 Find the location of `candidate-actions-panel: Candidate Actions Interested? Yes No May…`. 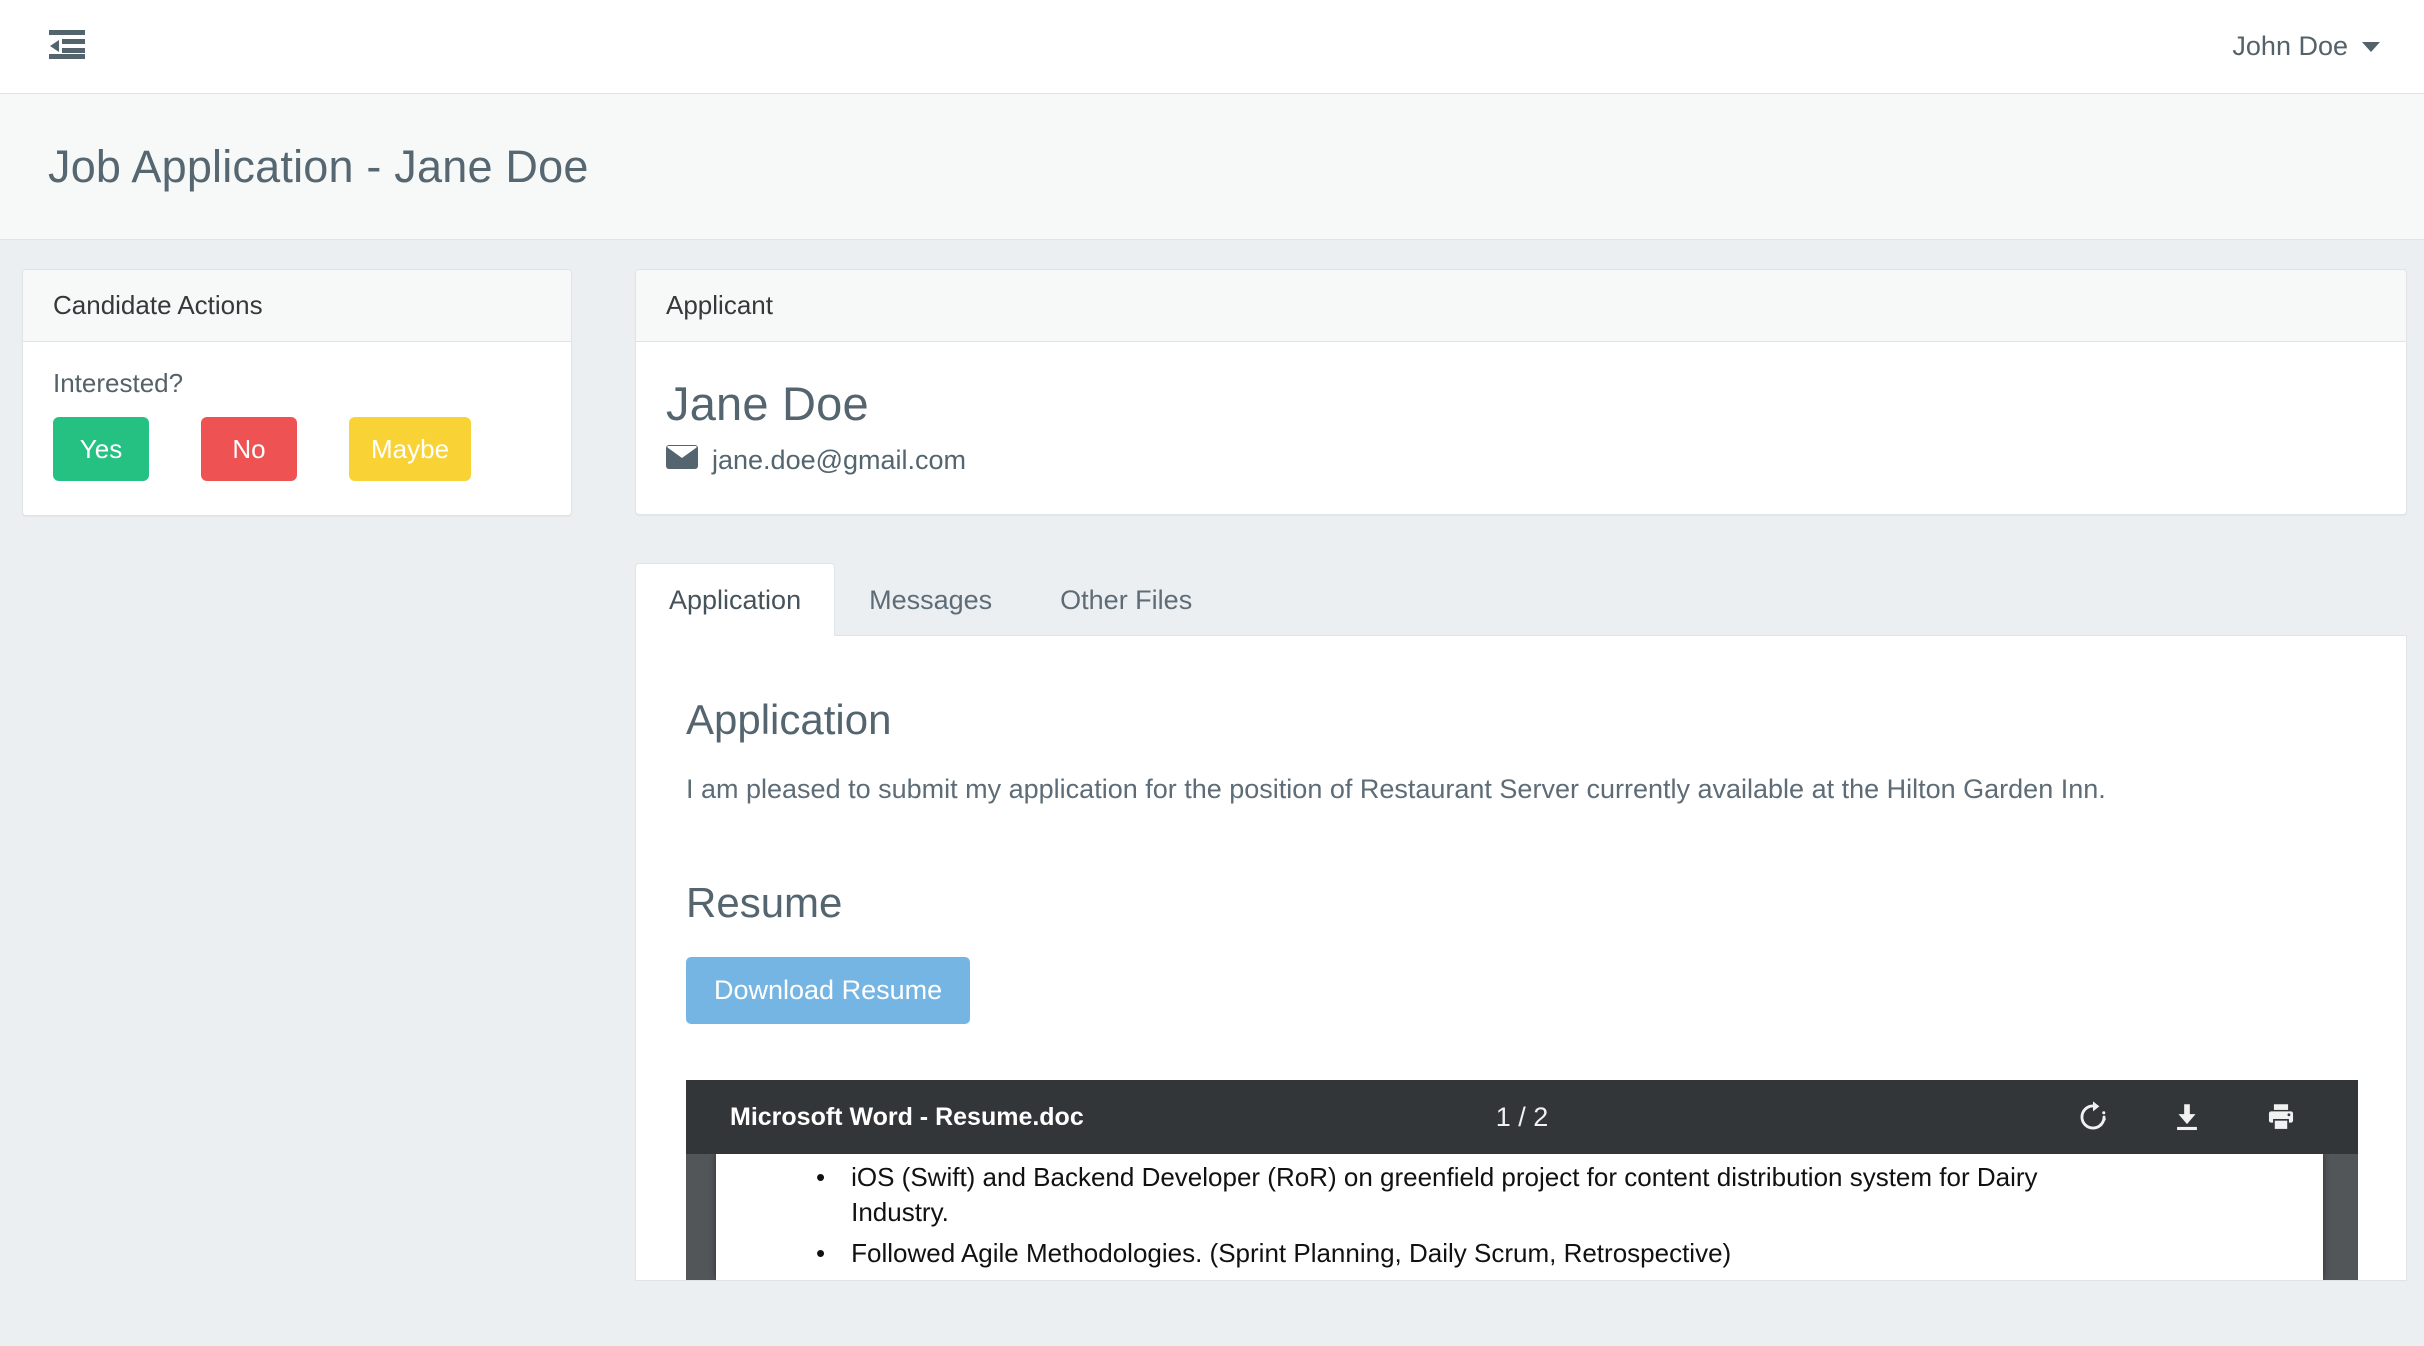

candidate-actions-panel: Candidate Actions Interested? Yes No May… is located at coordinates (297, 392).